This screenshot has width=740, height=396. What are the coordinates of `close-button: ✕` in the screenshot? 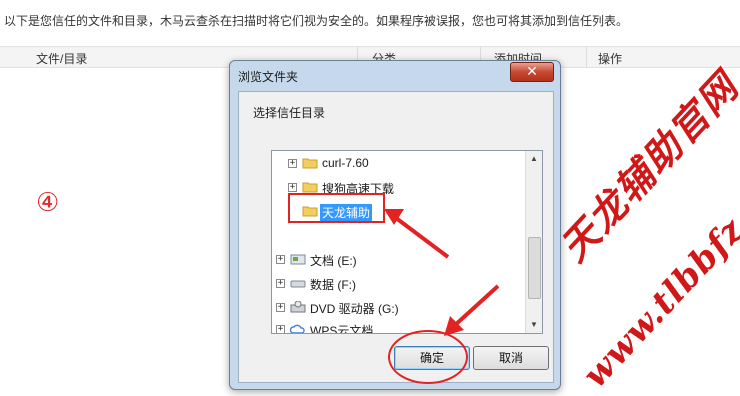 It's located at (532, 72).